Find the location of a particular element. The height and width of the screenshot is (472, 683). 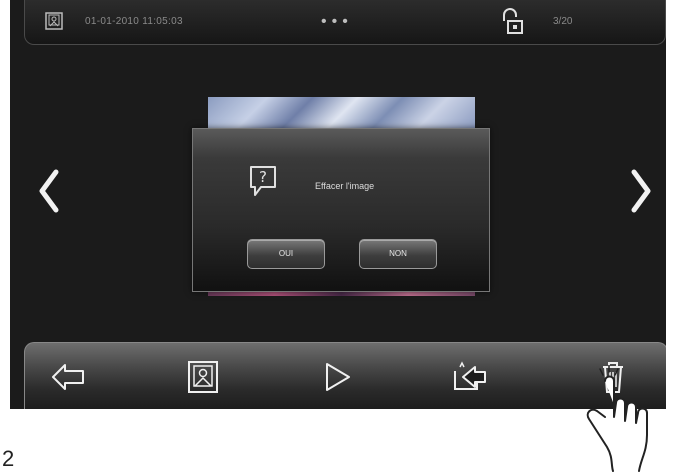

datetime-label: 01-01-2010 11:05:03 is located at coordinates (134, 21).